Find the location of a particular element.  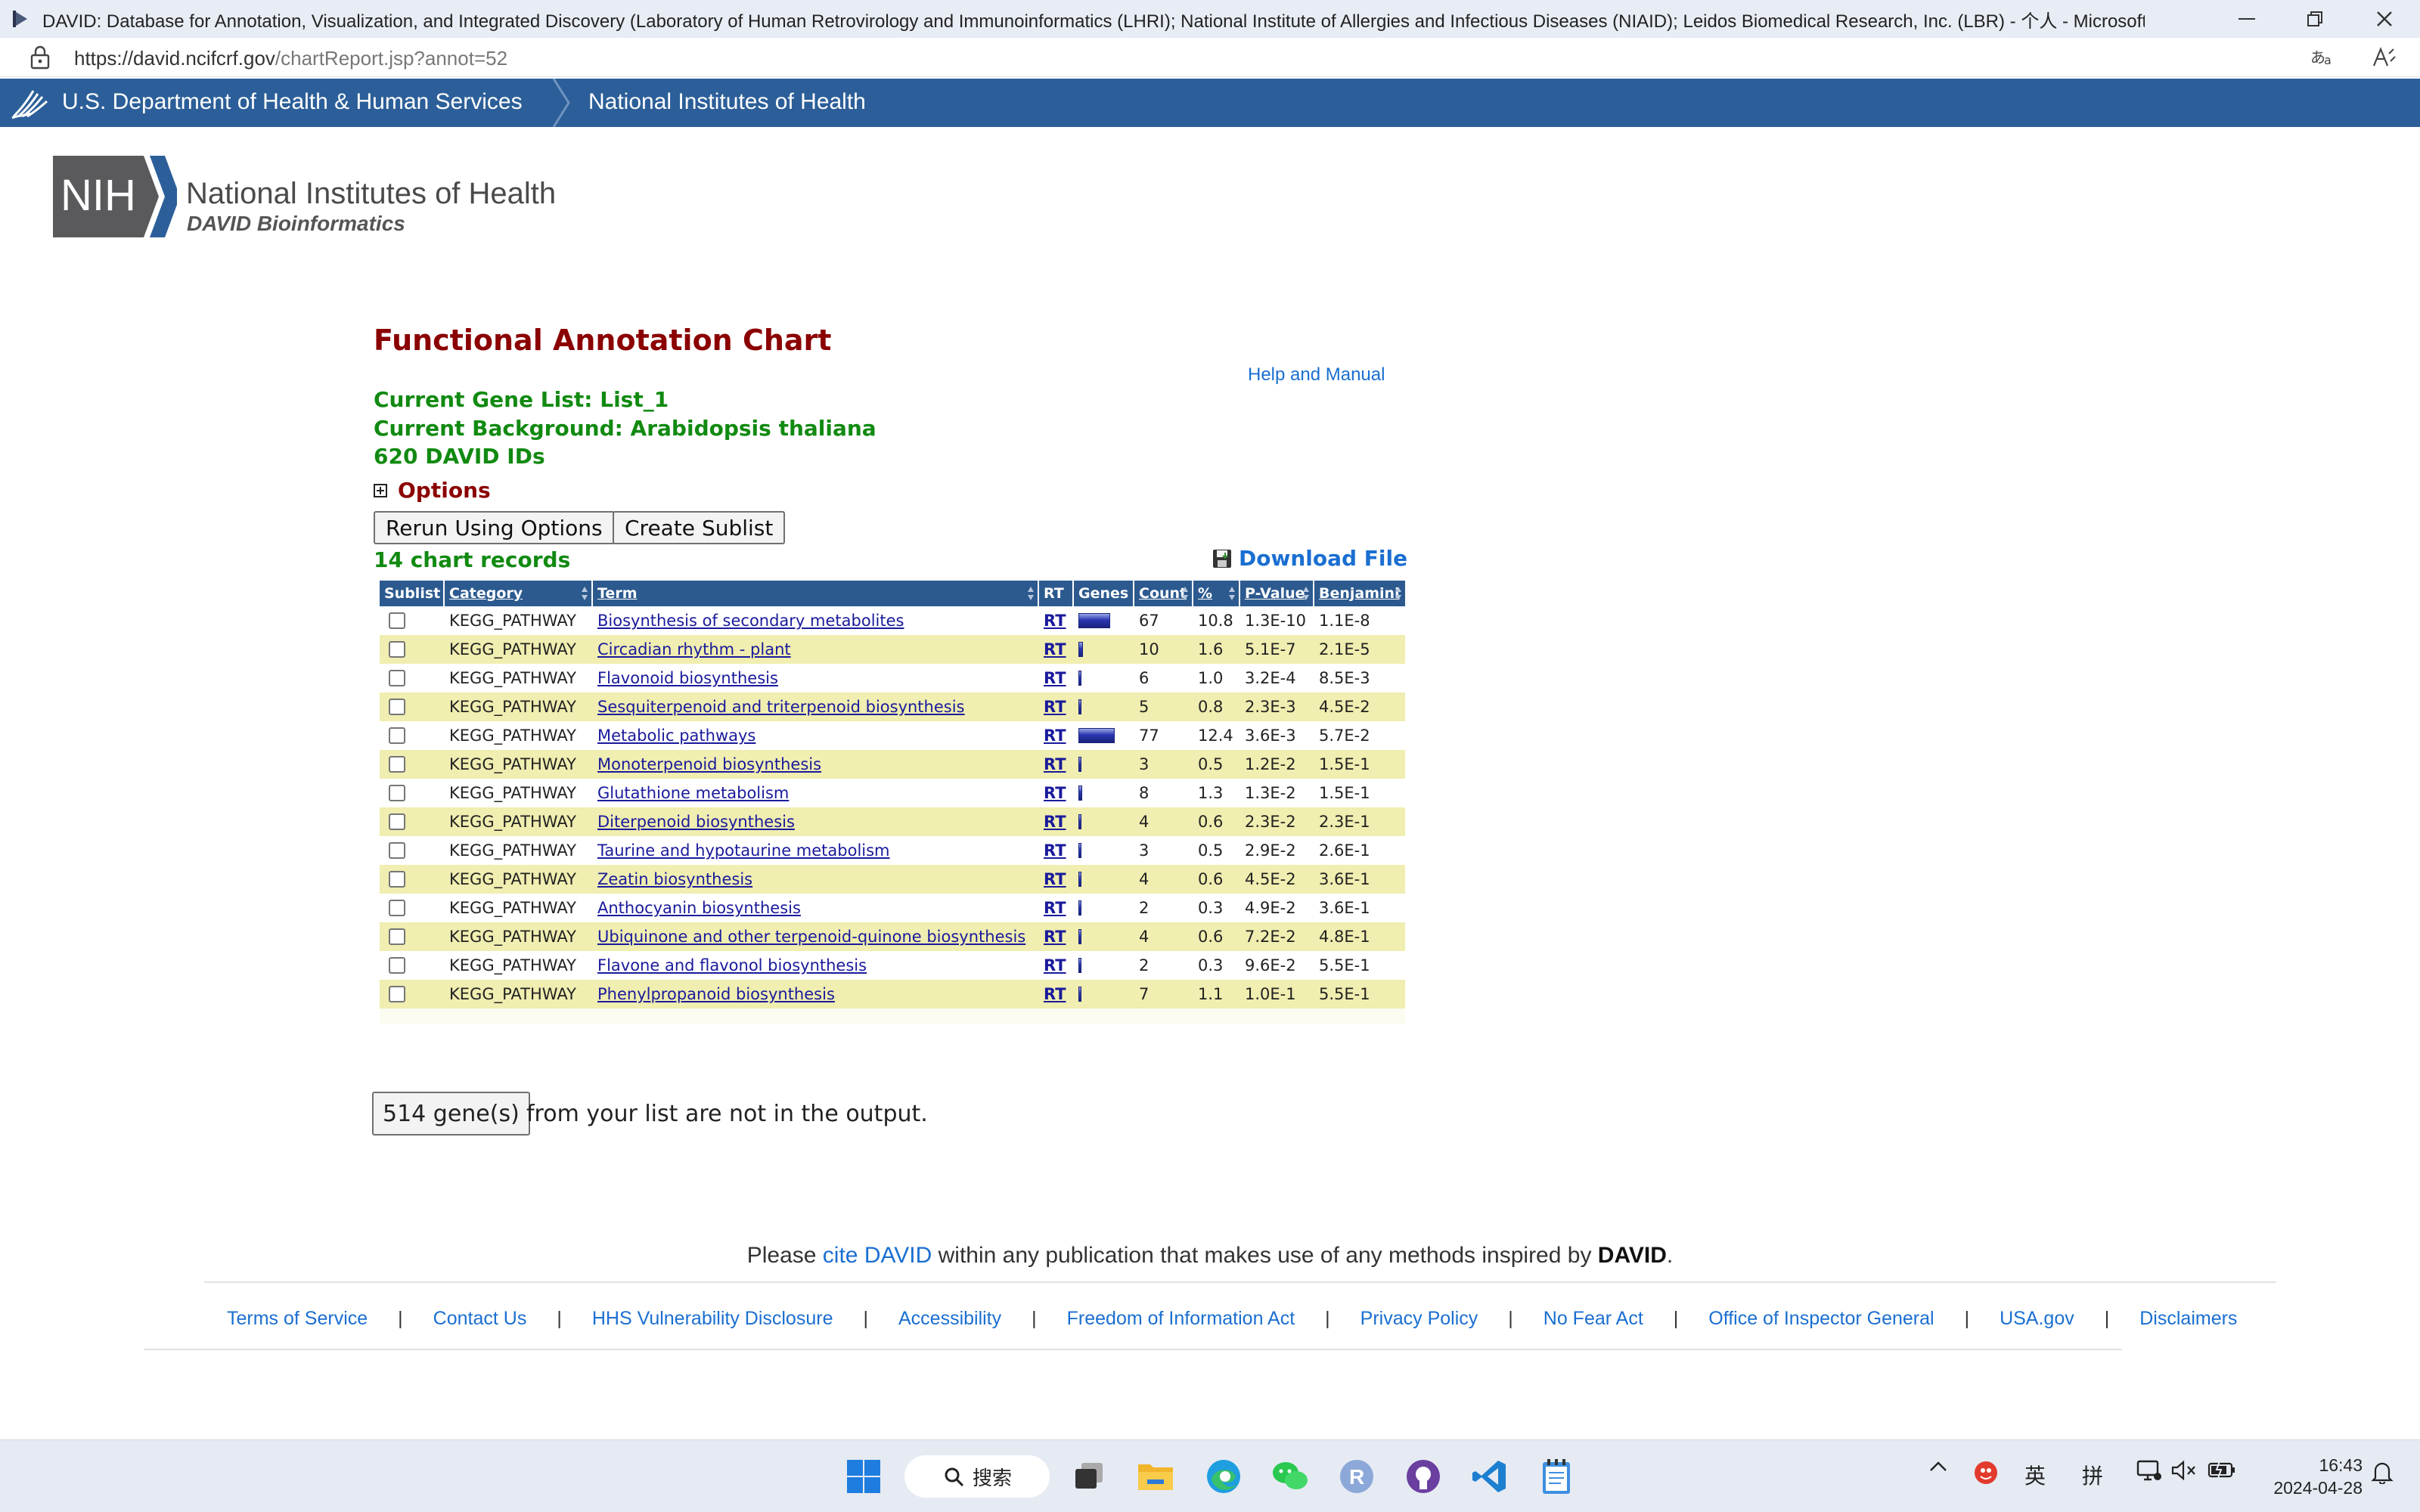

rerun-options-button: Rerun Using Options is located at coordinates (495, 527).